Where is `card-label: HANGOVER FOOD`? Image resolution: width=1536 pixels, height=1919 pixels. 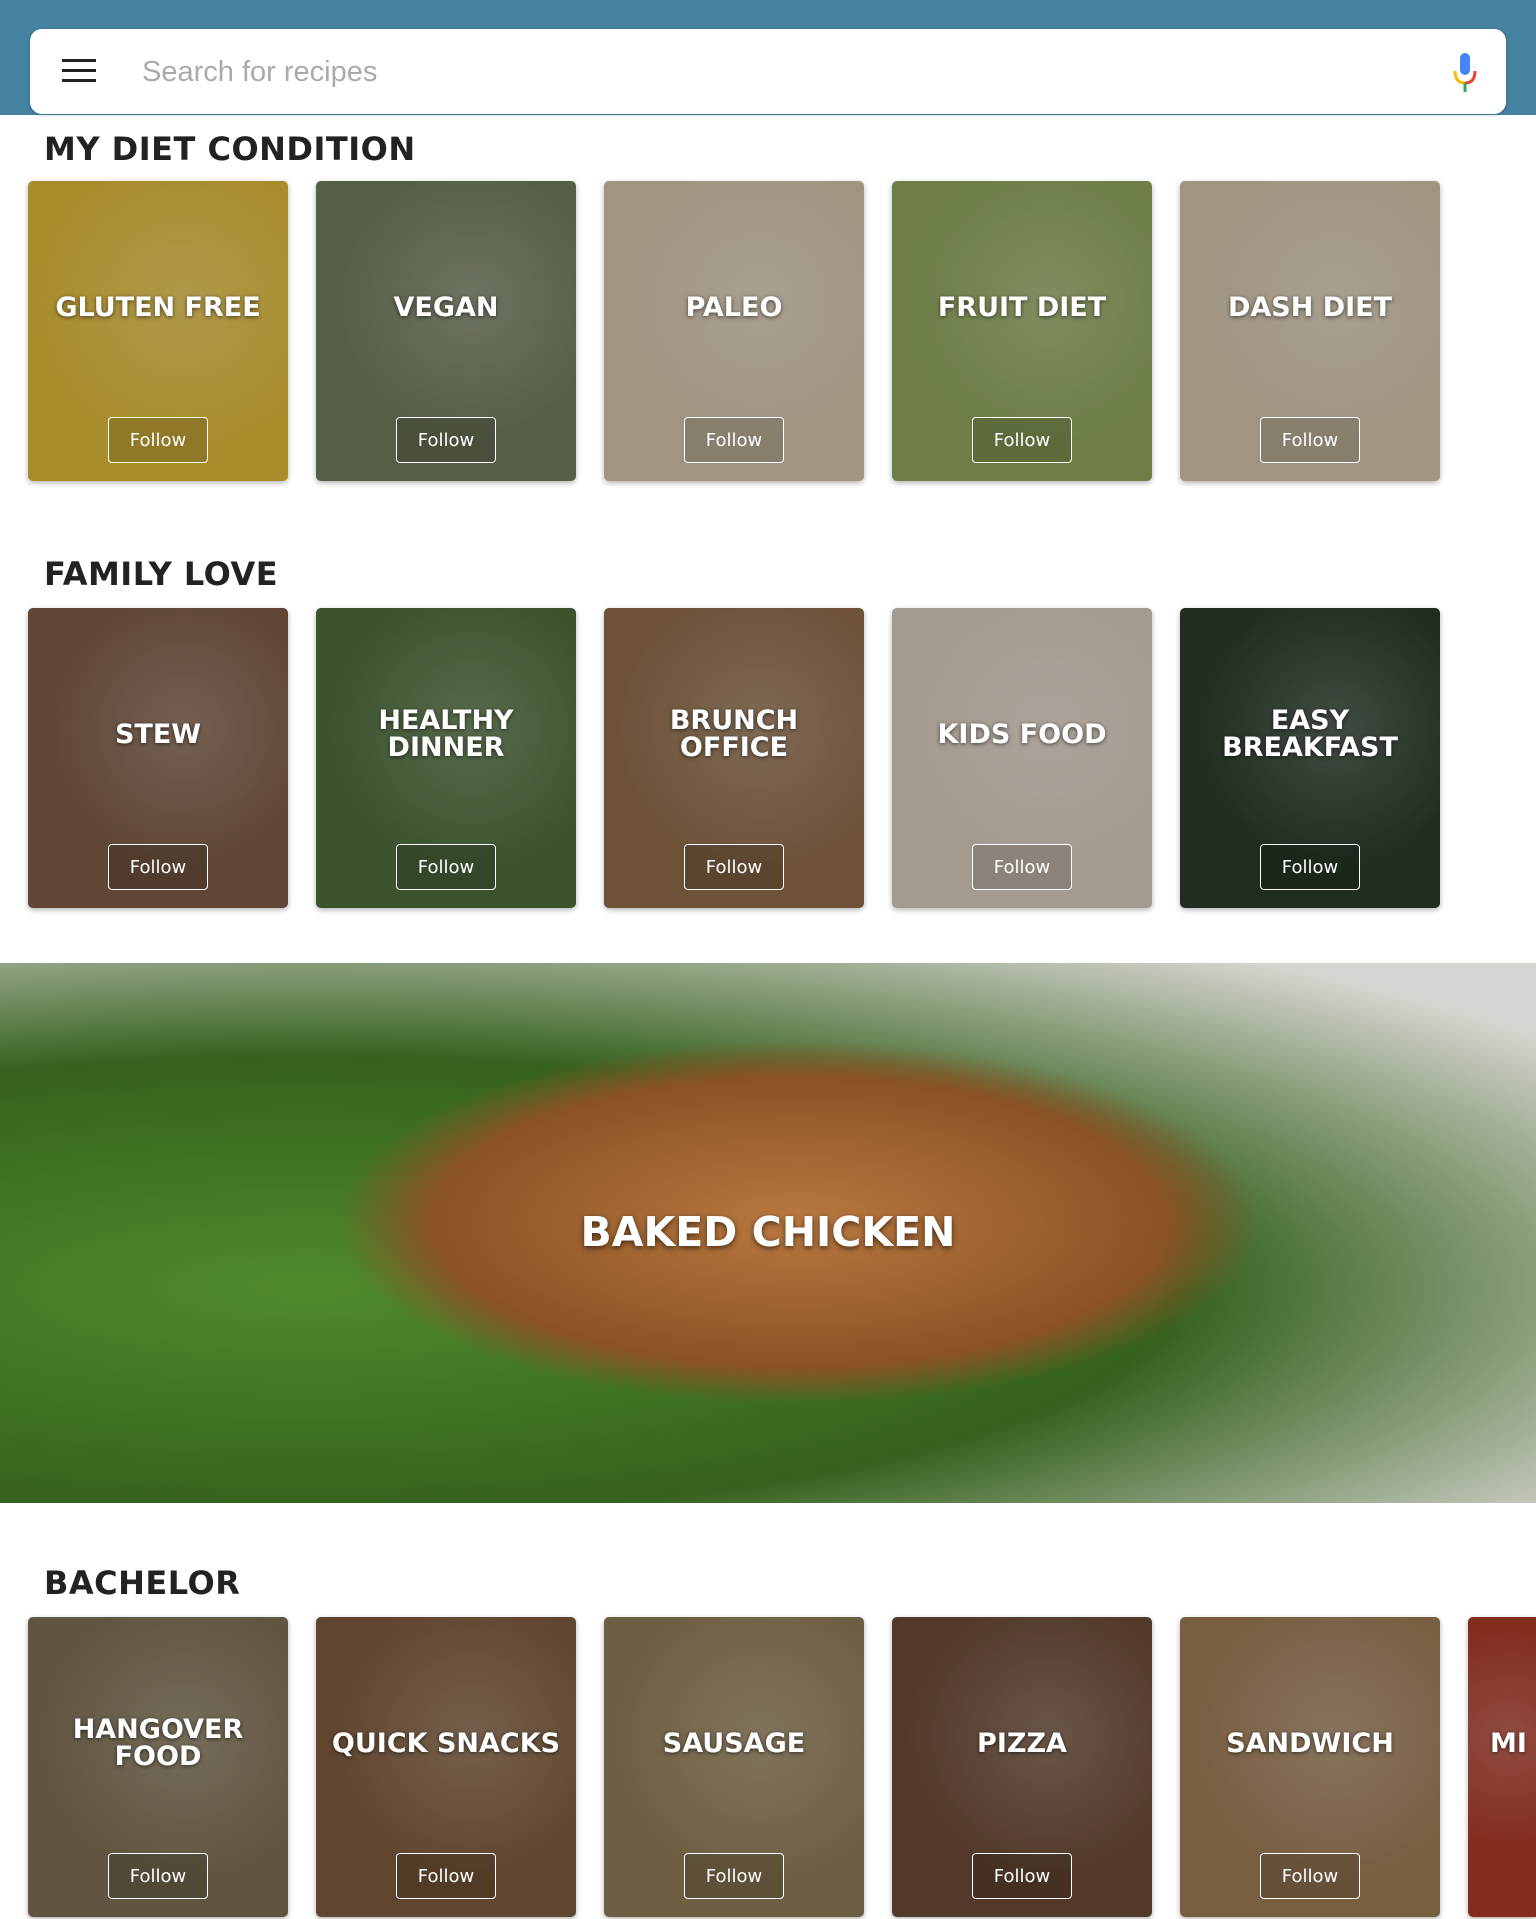
card-label: HANGOVER FOOD is located at coordinates (158, 1743).